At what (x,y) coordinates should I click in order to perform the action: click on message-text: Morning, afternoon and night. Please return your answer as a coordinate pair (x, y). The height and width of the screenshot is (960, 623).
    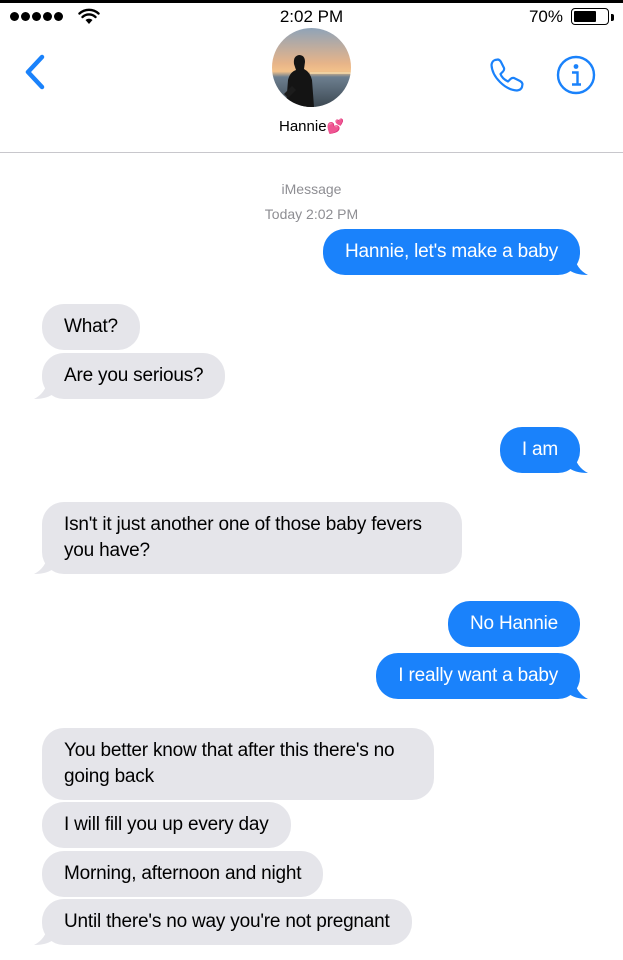
    Looking at the image, I should click on (183, 873).